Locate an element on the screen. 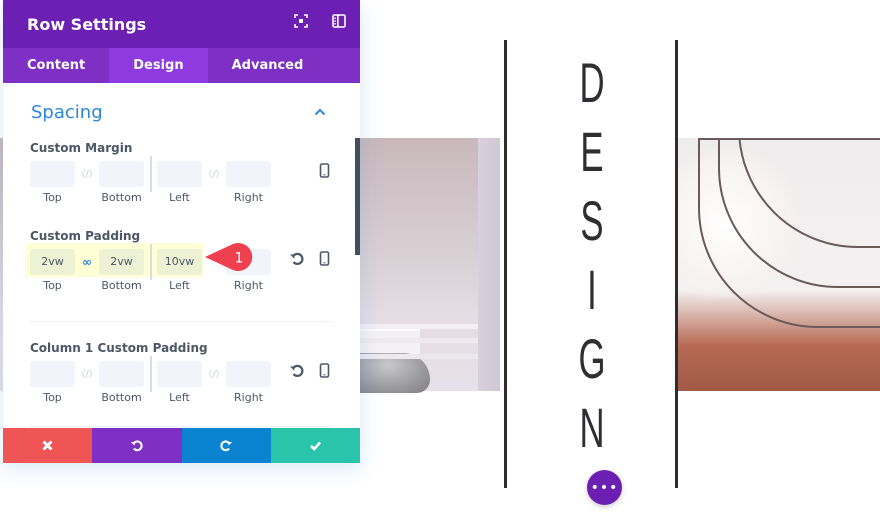 The height and width of the screenshot is (526, 880). divider-line-left is located at coordinates (505, 264).